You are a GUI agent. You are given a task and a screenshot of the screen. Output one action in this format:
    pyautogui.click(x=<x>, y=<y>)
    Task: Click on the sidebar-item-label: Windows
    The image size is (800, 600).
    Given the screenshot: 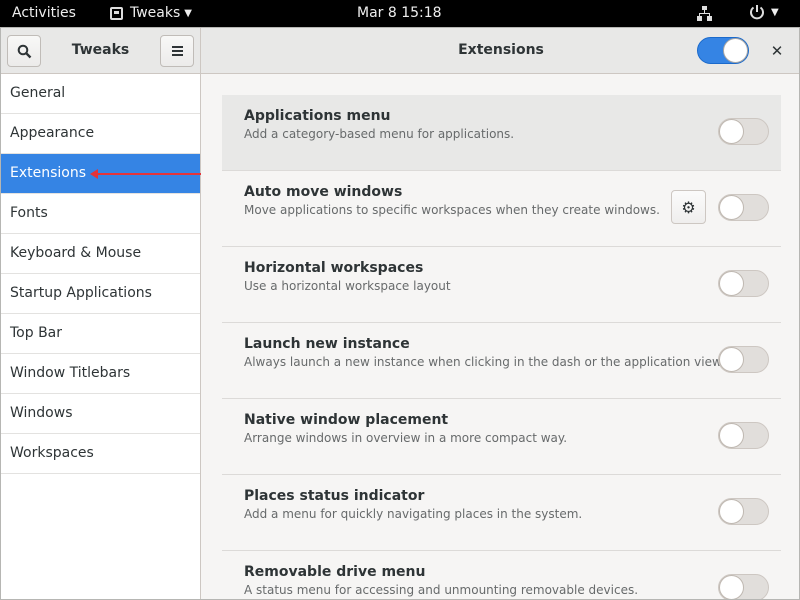 What is the action you would take?
    pyautogui.click(x=41, y=413)
    